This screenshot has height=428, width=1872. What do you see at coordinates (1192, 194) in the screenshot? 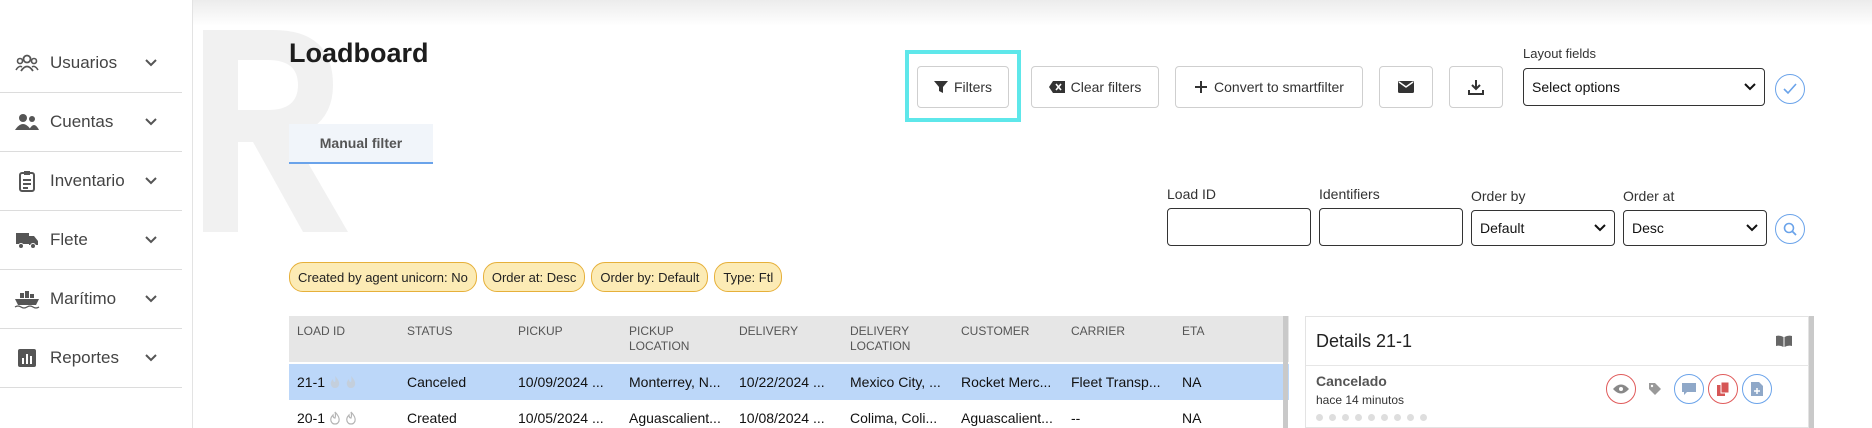
I see `load-id-label: Load ID` at bounding box center [1192, 194].